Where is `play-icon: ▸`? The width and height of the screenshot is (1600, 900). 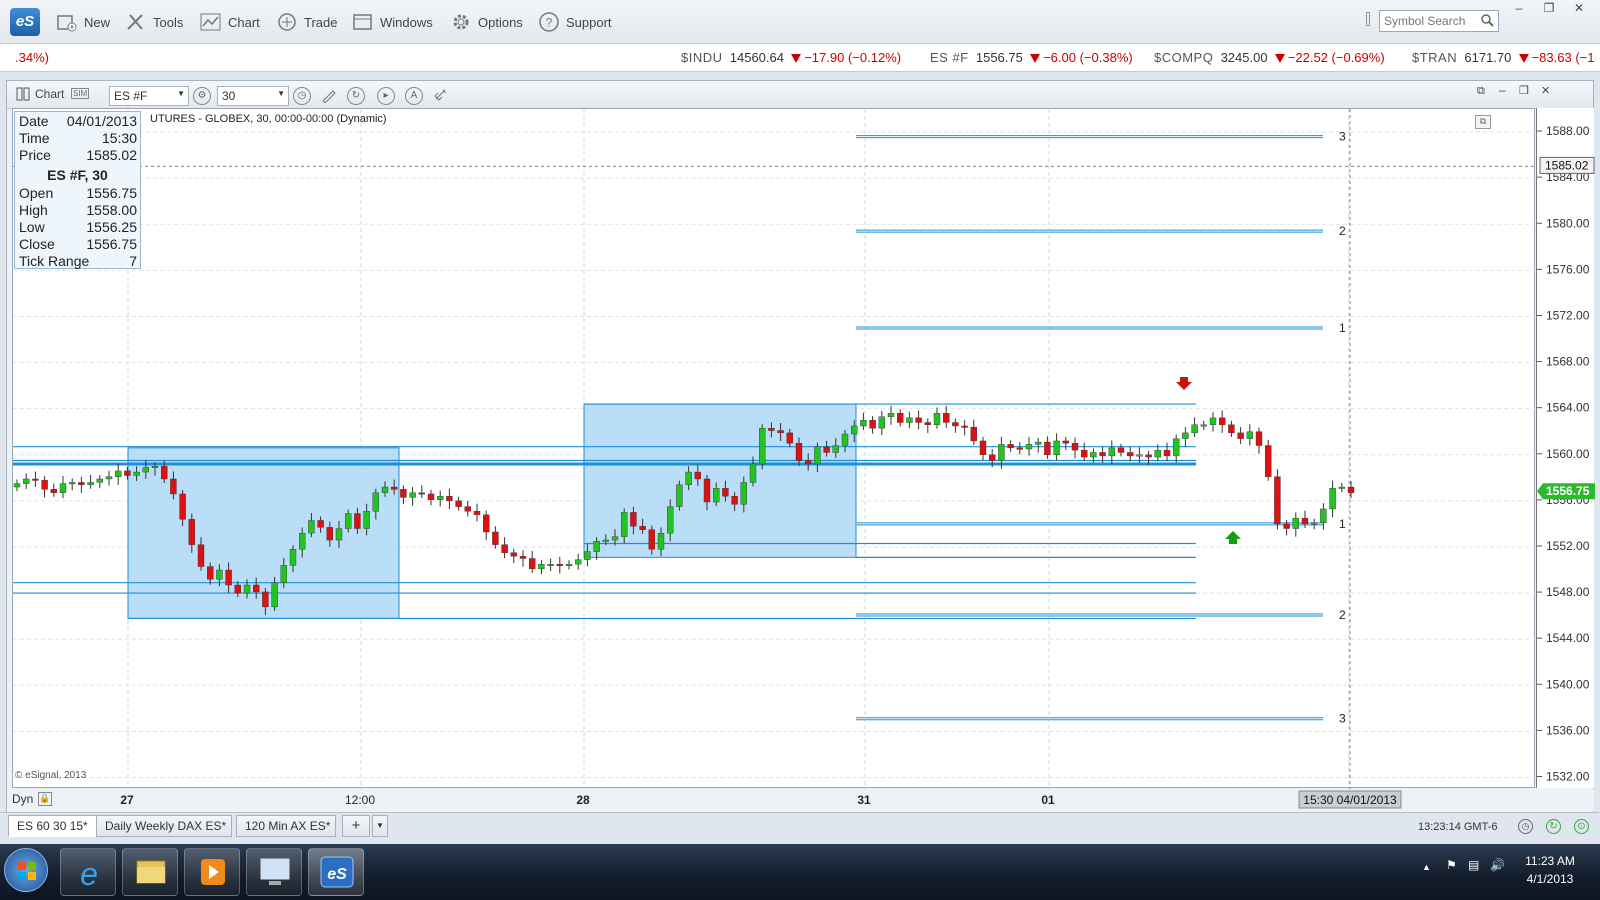 play-icon: ▸ is located at coordinates (386, 96).